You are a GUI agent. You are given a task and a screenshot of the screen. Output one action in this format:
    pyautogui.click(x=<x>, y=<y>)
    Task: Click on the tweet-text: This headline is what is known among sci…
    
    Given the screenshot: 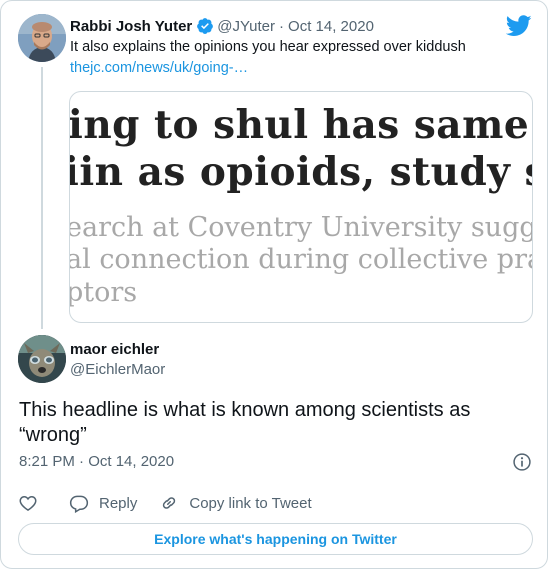 What is the action you would take?
    pyautogui.click(x=245, y=422)
    